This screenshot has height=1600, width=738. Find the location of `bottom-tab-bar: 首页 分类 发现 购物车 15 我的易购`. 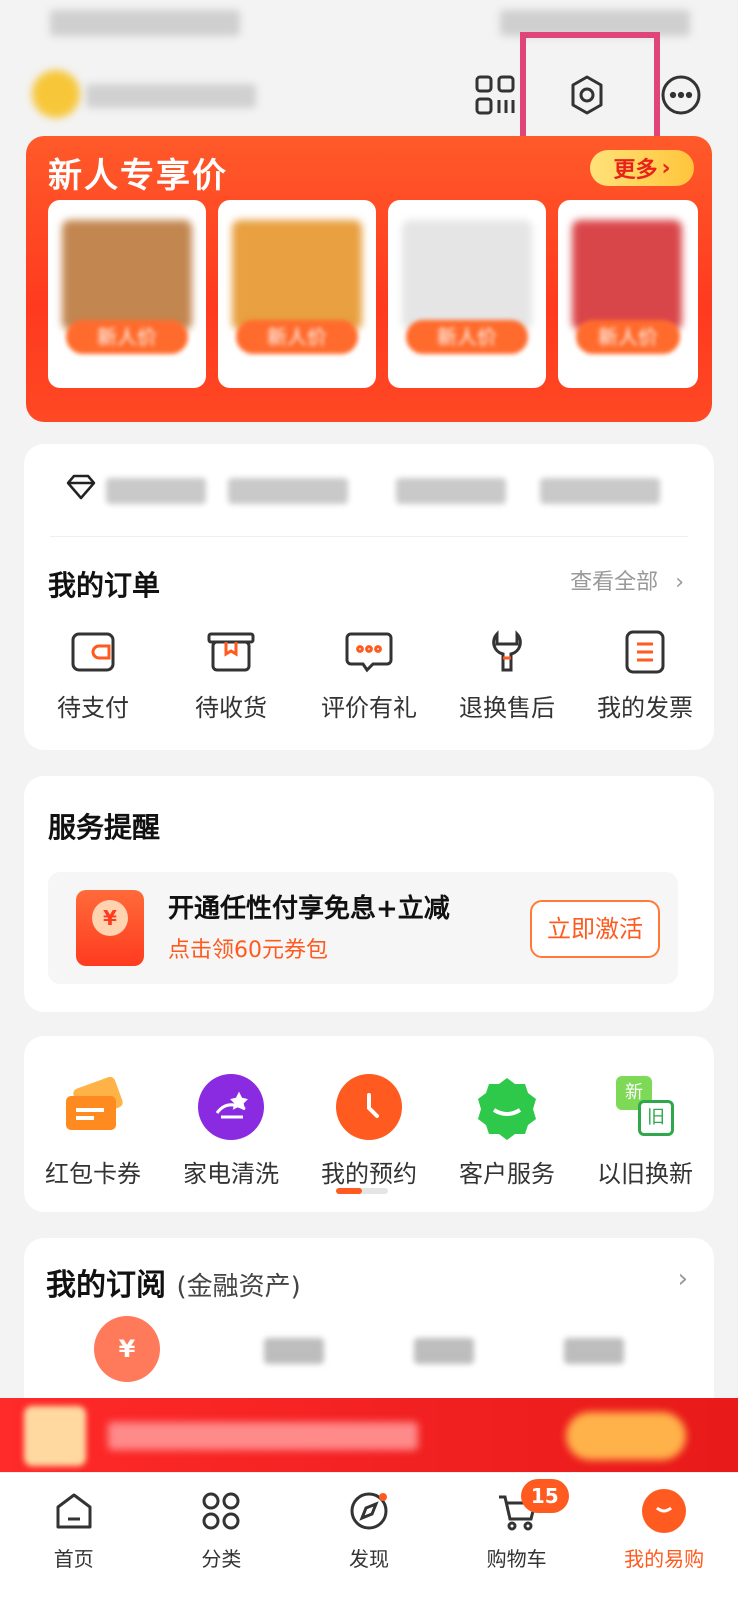

bottom-tab-bar: 首页 分类 发现 购物车 15 我的易购 is located at coordinates (369, 1536).